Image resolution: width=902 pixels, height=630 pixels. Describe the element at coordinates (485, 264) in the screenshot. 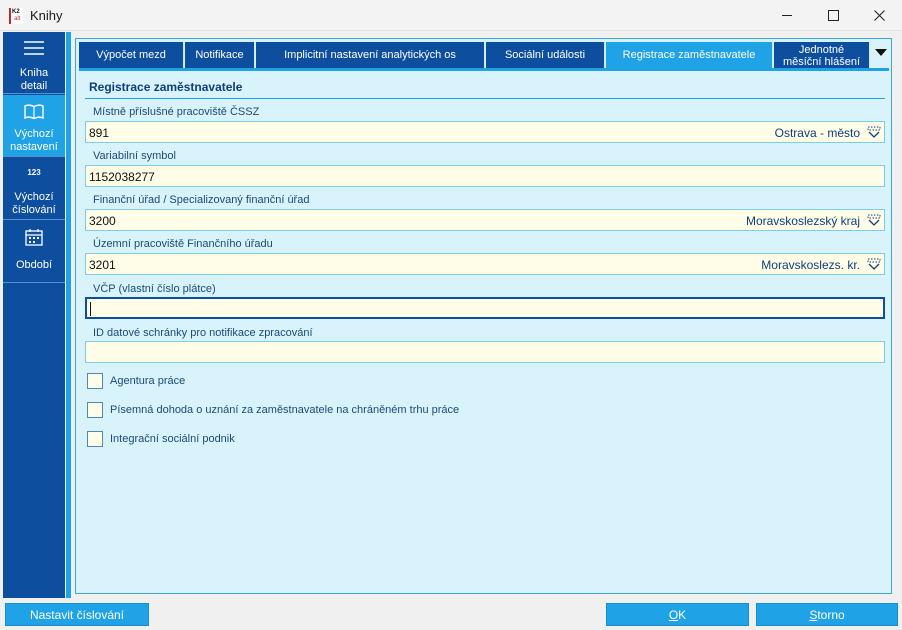

I see `uzemni-pracoviste-field: 3201 Moravskoslezs. kr.` at that location.